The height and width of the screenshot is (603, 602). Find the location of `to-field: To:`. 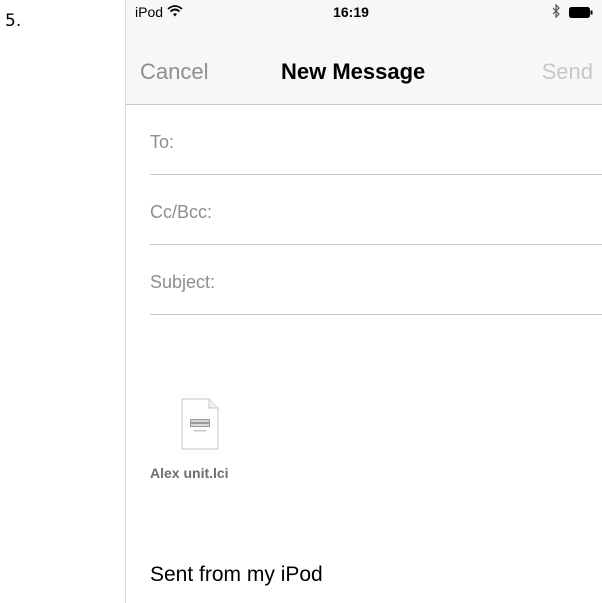

to-field: To: is located at coordinates (376, 139).